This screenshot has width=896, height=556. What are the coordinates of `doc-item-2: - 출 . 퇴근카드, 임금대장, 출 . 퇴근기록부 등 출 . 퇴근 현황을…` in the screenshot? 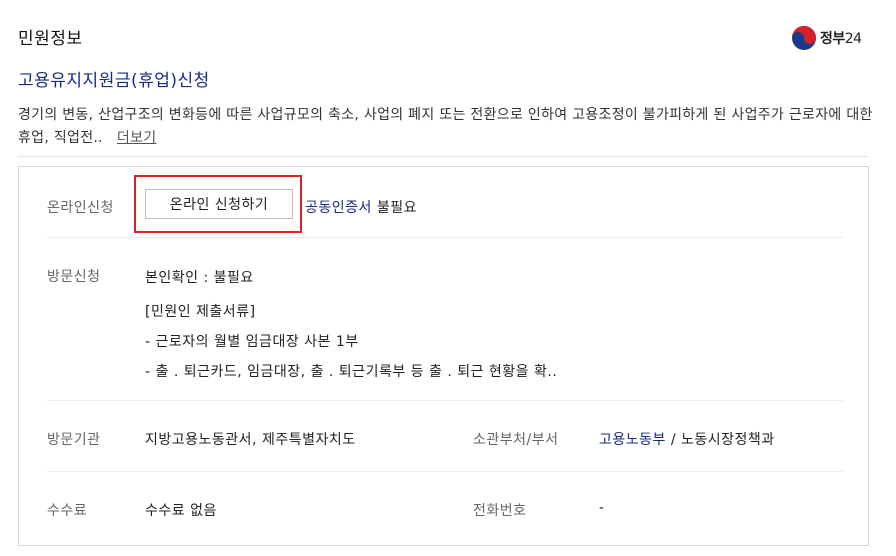 It's located at (351, 372).